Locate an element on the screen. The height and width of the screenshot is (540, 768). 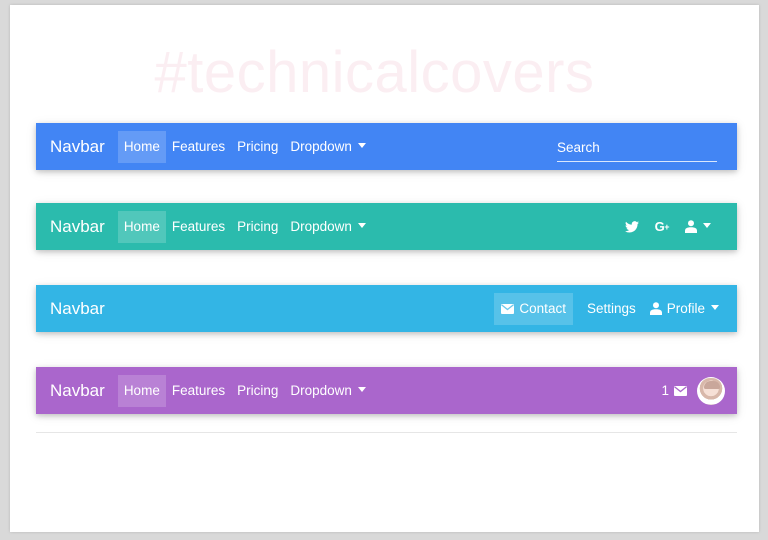
messages-link: 1 is located at coordinates (674, 391).